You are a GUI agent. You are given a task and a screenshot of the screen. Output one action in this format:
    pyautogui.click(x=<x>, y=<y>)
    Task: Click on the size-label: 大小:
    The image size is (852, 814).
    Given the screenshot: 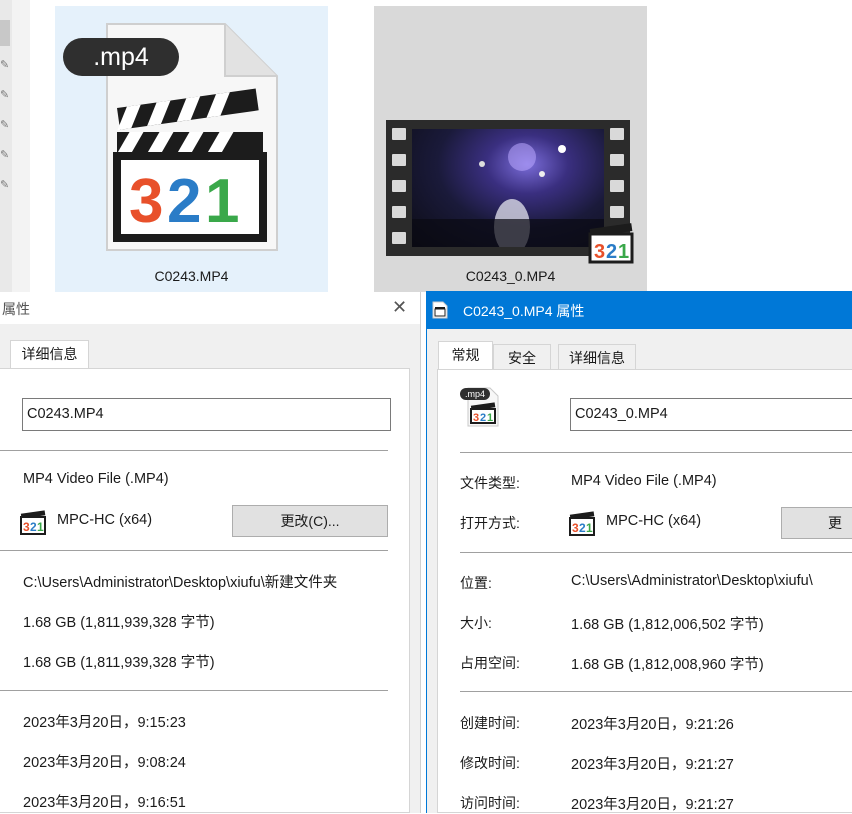 What is the action you would take?
    pyautogui.click(x=476, y=623)
    